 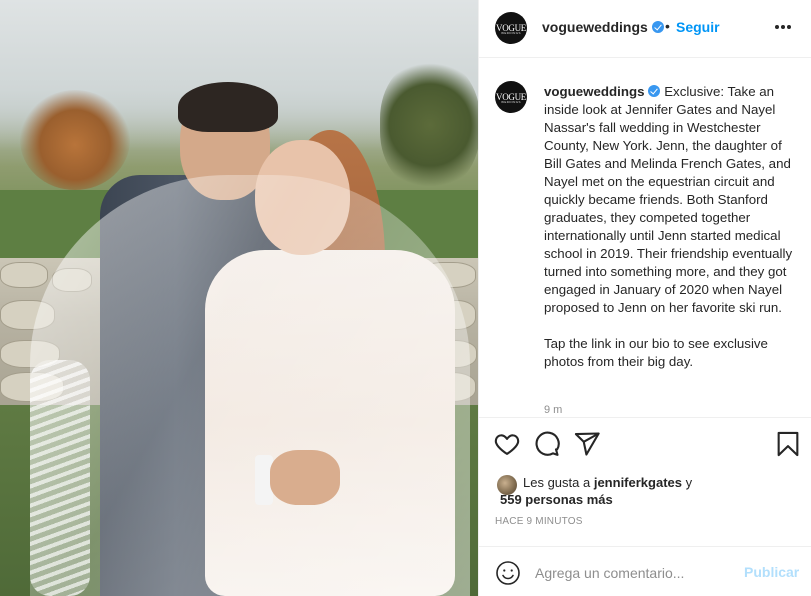 I want to click on comment-box: Publicar, so click(x=645, y=571).